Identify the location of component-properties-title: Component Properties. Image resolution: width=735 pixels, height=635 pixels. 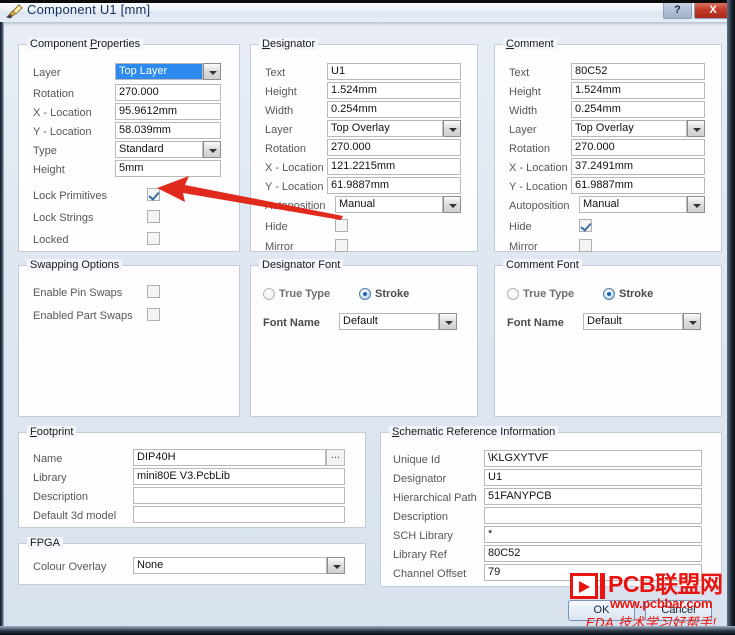
(85, 44).